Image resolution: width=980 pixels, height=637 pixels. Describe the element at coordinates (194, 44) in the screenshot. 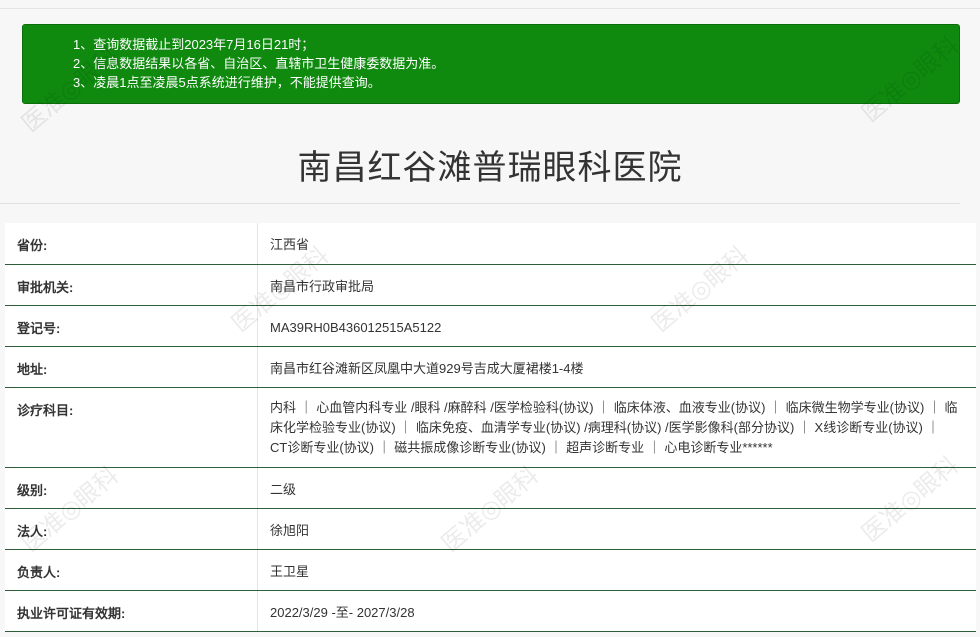

I see `notice-item-1: 1、查询数据截止到2023年7月16日21时；` at that location.